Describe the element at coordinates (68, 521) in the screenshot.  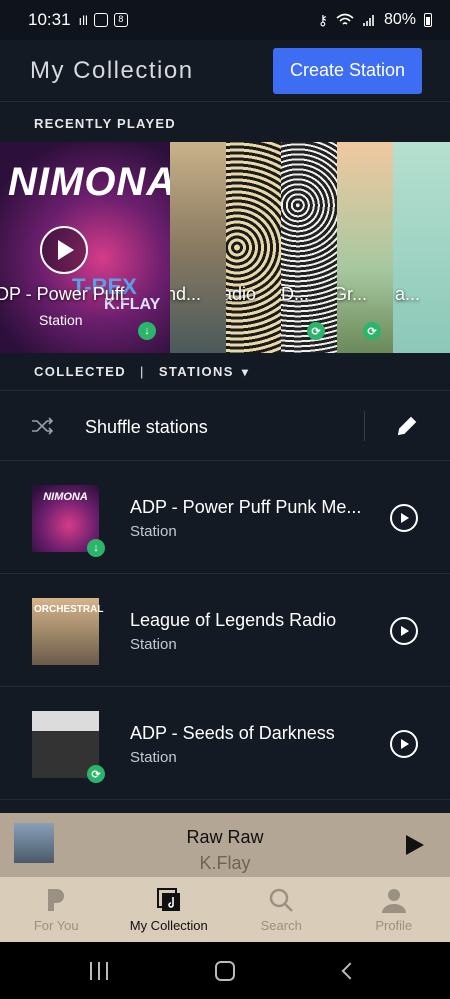
I see `station-art: NIMONA ↓` at that location.